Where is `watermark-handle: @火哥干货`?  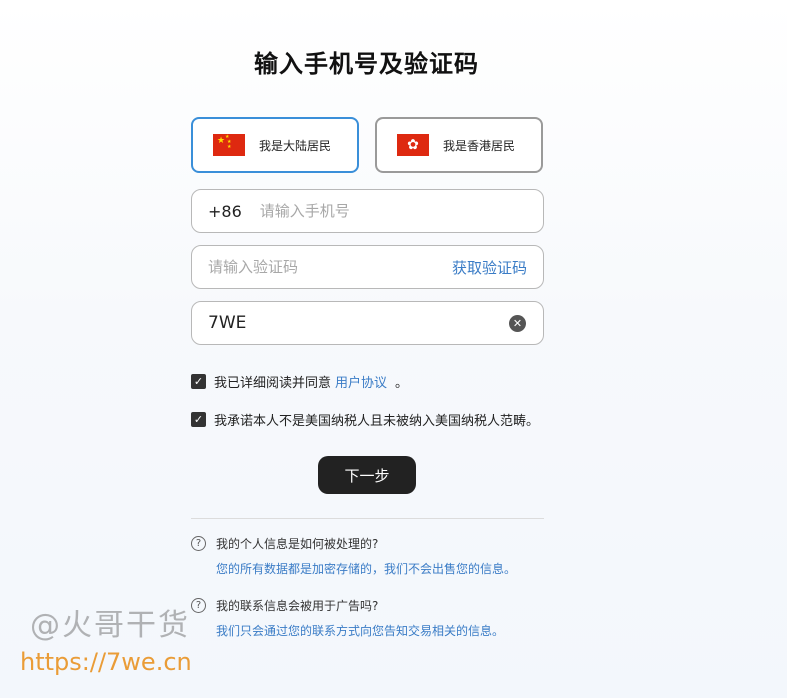 watermark-handle: @火哥干货 is located at coordinates (110, 625).